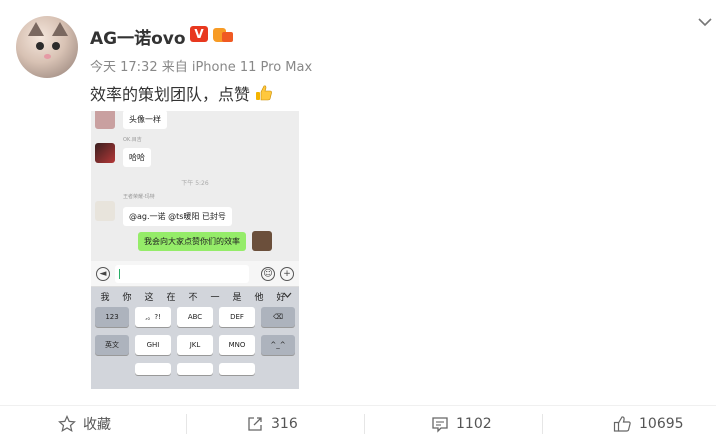 This screenshot has width=716, height=441. What do you see at coordinates (182, 274) in the screenshot?
I see `chat-input` at bounding box center [182, 274].